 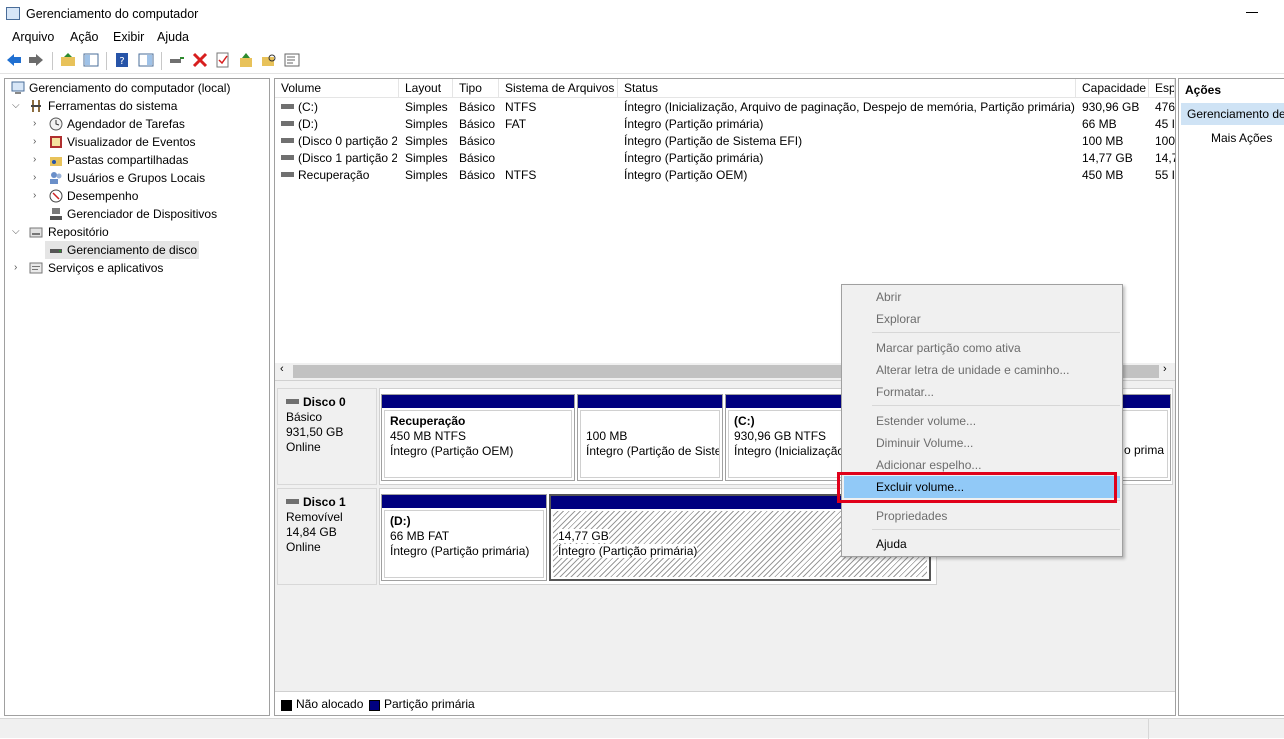 I want to click on scroll-right-icon: ›, so click(x=1165, y=369).